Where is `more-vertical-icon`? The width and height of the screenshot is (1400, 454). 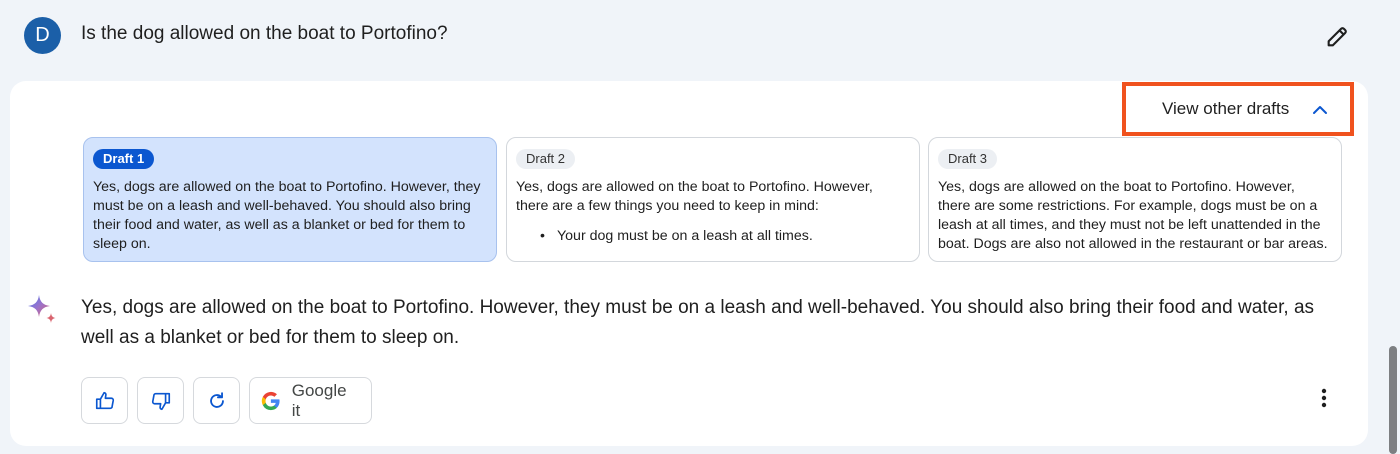 more-vertical-icon is located at coordinates (1324, 398).